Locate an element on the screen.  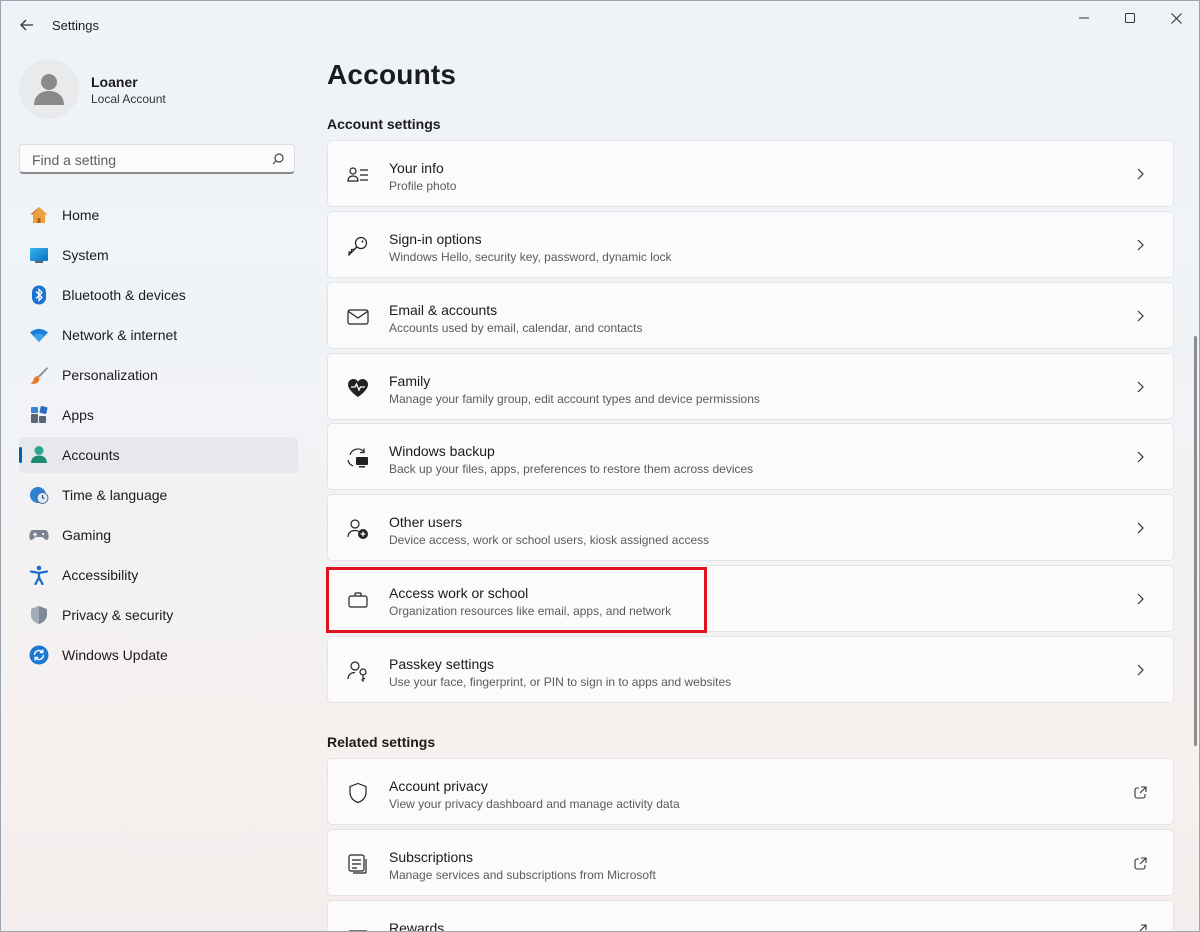
update-icon is located at coordinates (39, 655).